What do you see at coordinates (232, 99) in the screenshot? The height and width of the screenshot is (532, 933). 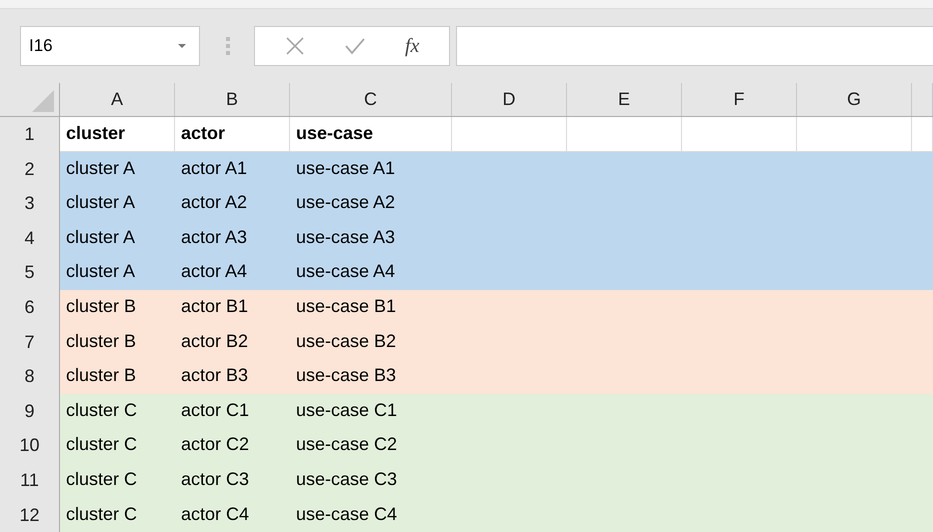 I see `column-header: B` at bounding box center [232, 99].